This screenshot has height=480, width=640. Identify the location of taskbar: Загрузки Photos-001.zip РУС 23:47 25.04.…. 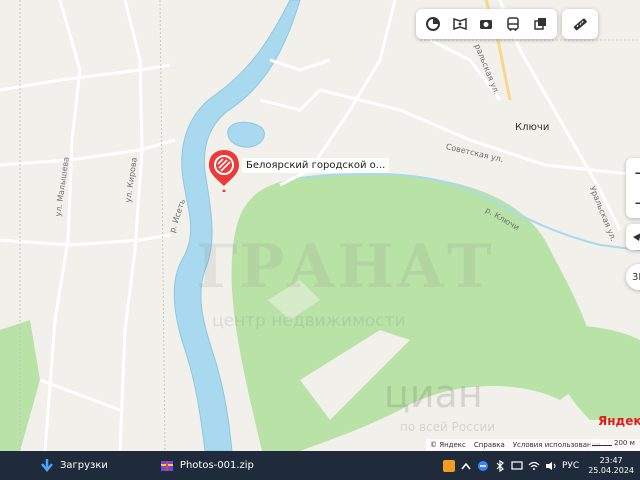
(320, 465).